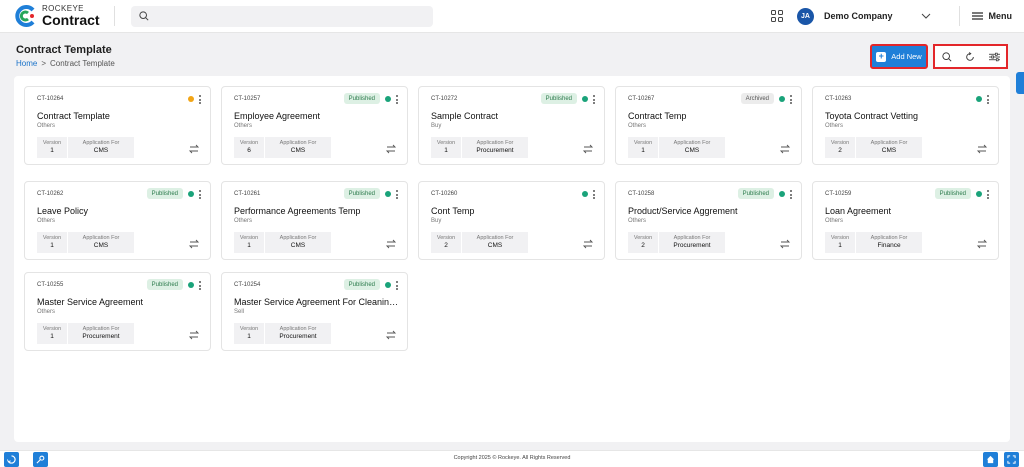 The width and height of the screenshot is (1024, 467). Describe the element at coordinates (85, 242) in the screenshot. I see `template-meta: Version 1 Application For CMS` at that location.